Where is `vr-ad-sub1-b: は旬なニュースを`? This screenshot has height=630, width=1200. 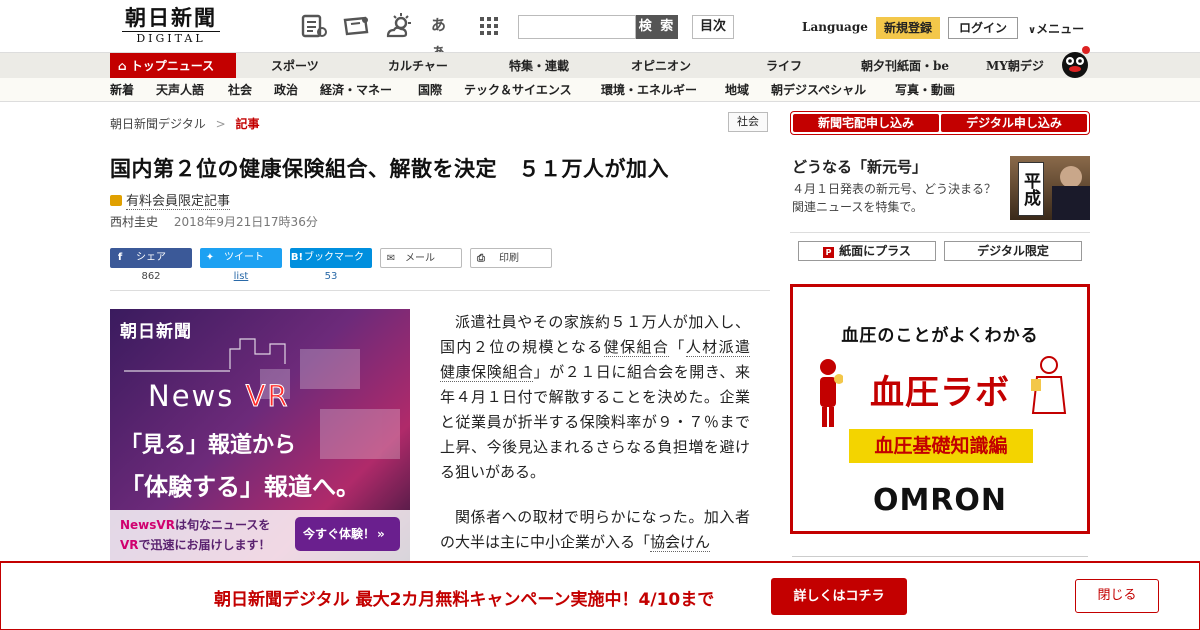 vr-ad-sub1-b: は旬なニュースを is located at coordinates (222, 525).